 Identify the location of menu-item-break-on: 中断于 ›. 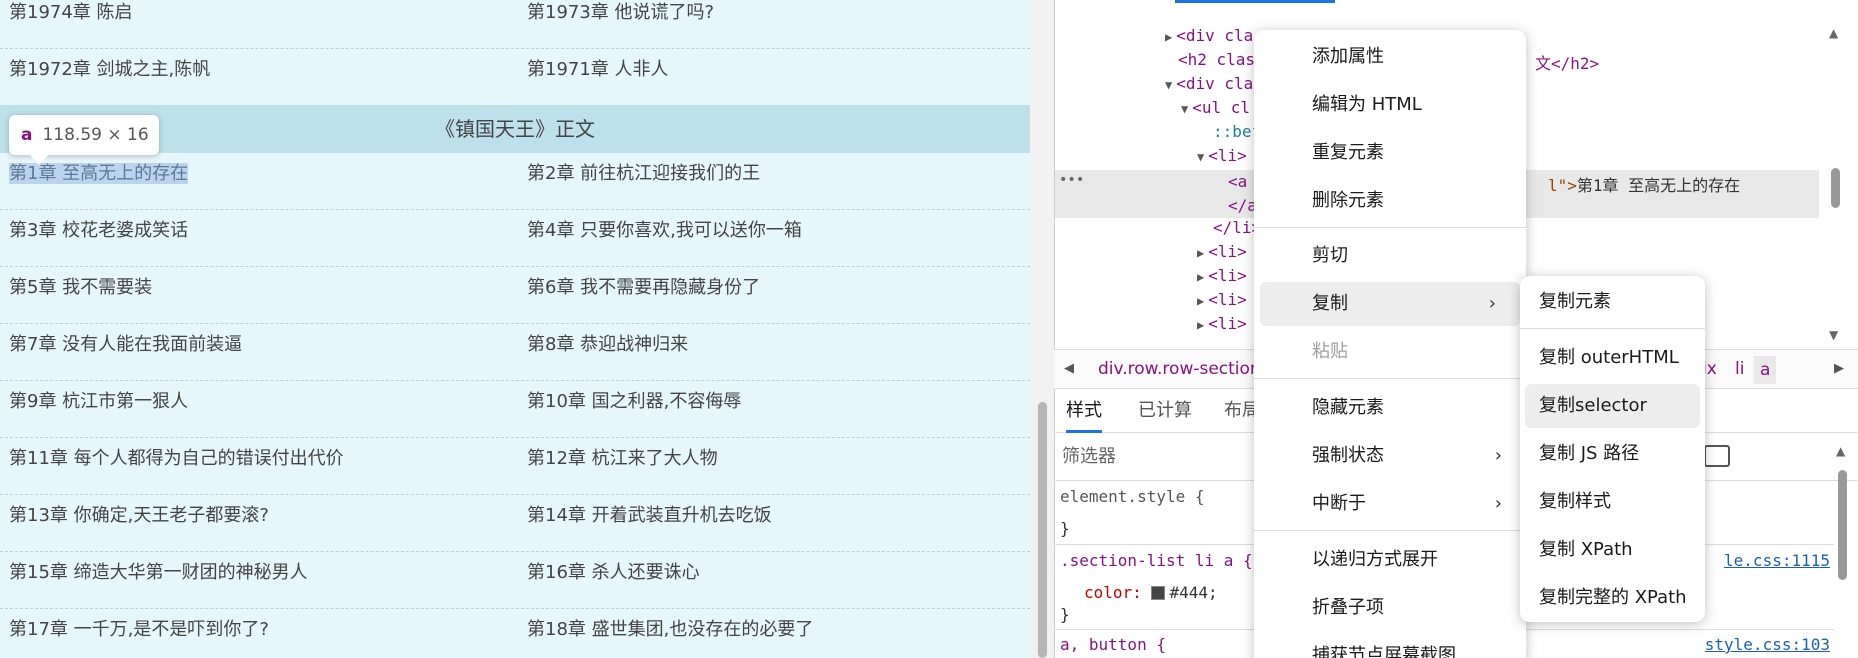
(1390, 504).